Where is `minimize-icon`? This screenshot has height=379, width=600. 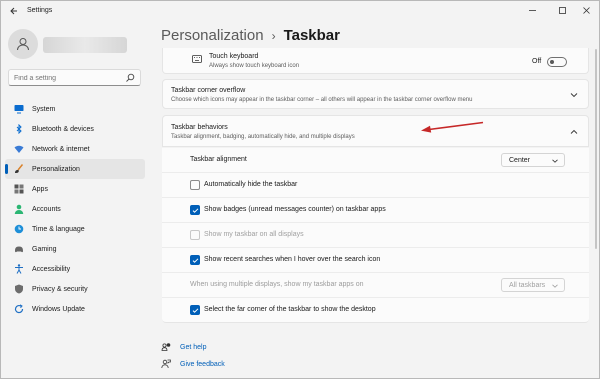
minimize-icon is located at coordinates (532, 10).